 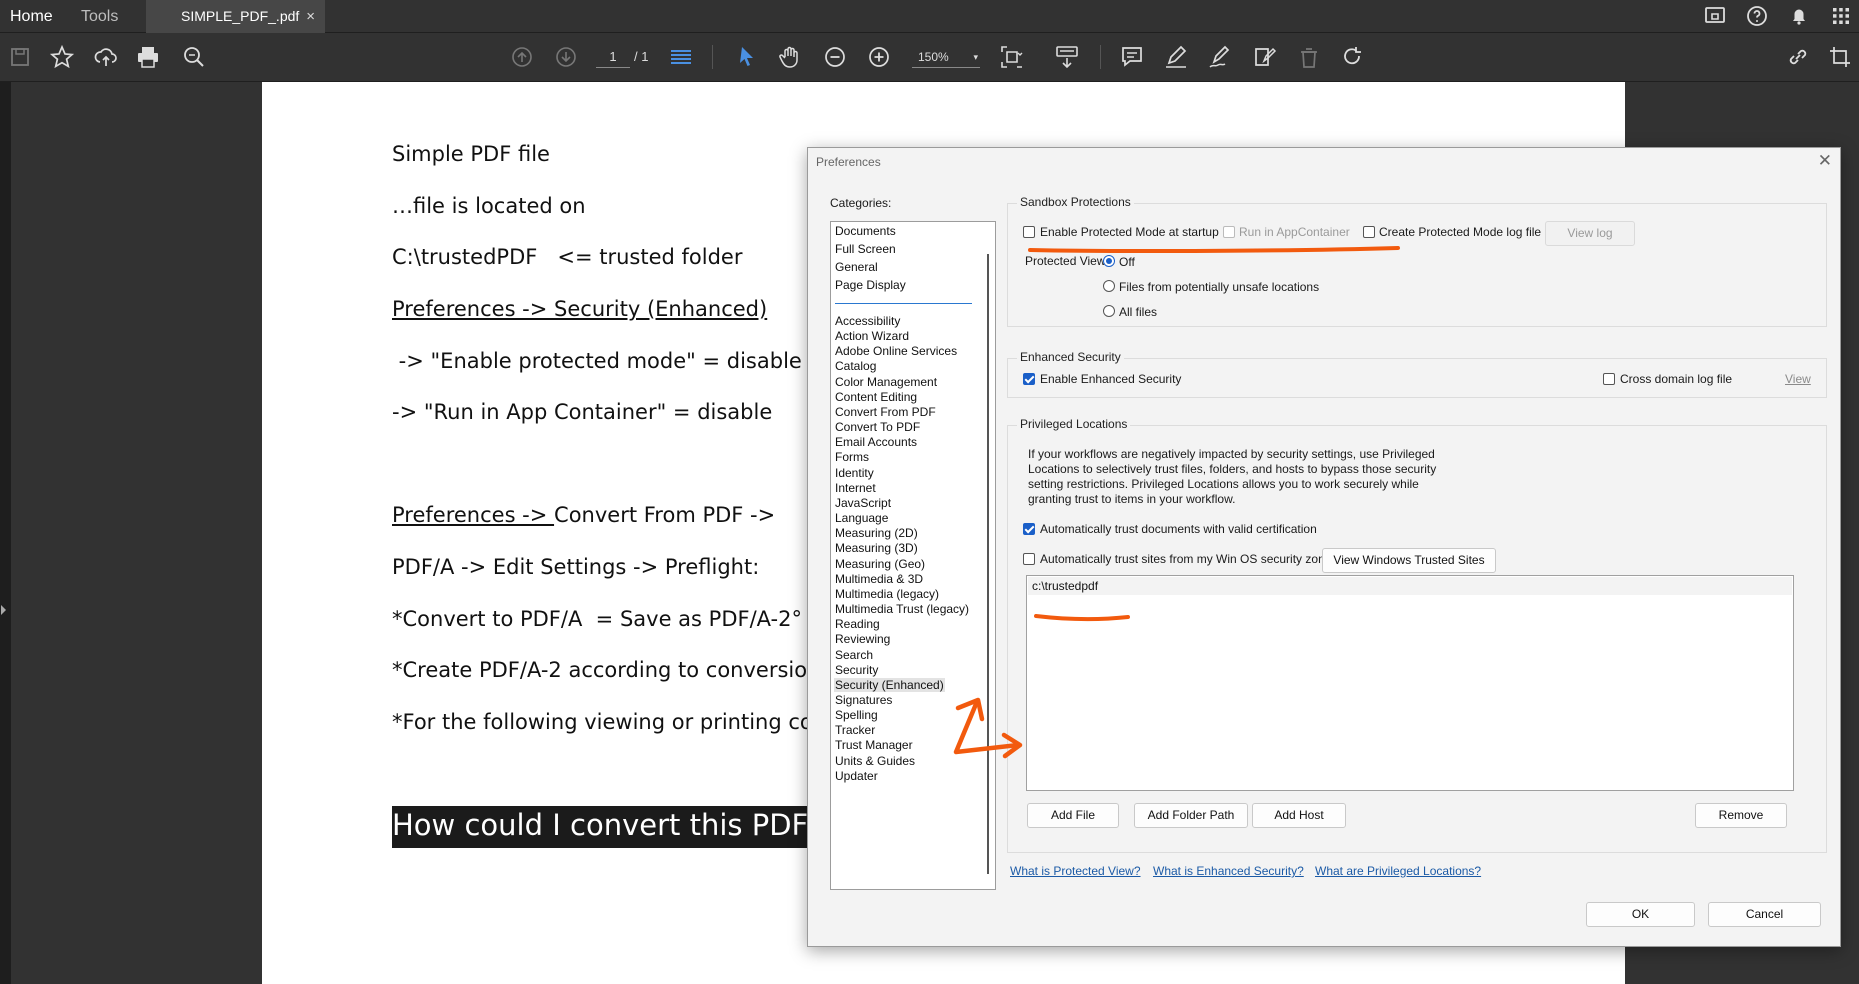 I want to click on page-down-icon, so click(x=566, y=57).